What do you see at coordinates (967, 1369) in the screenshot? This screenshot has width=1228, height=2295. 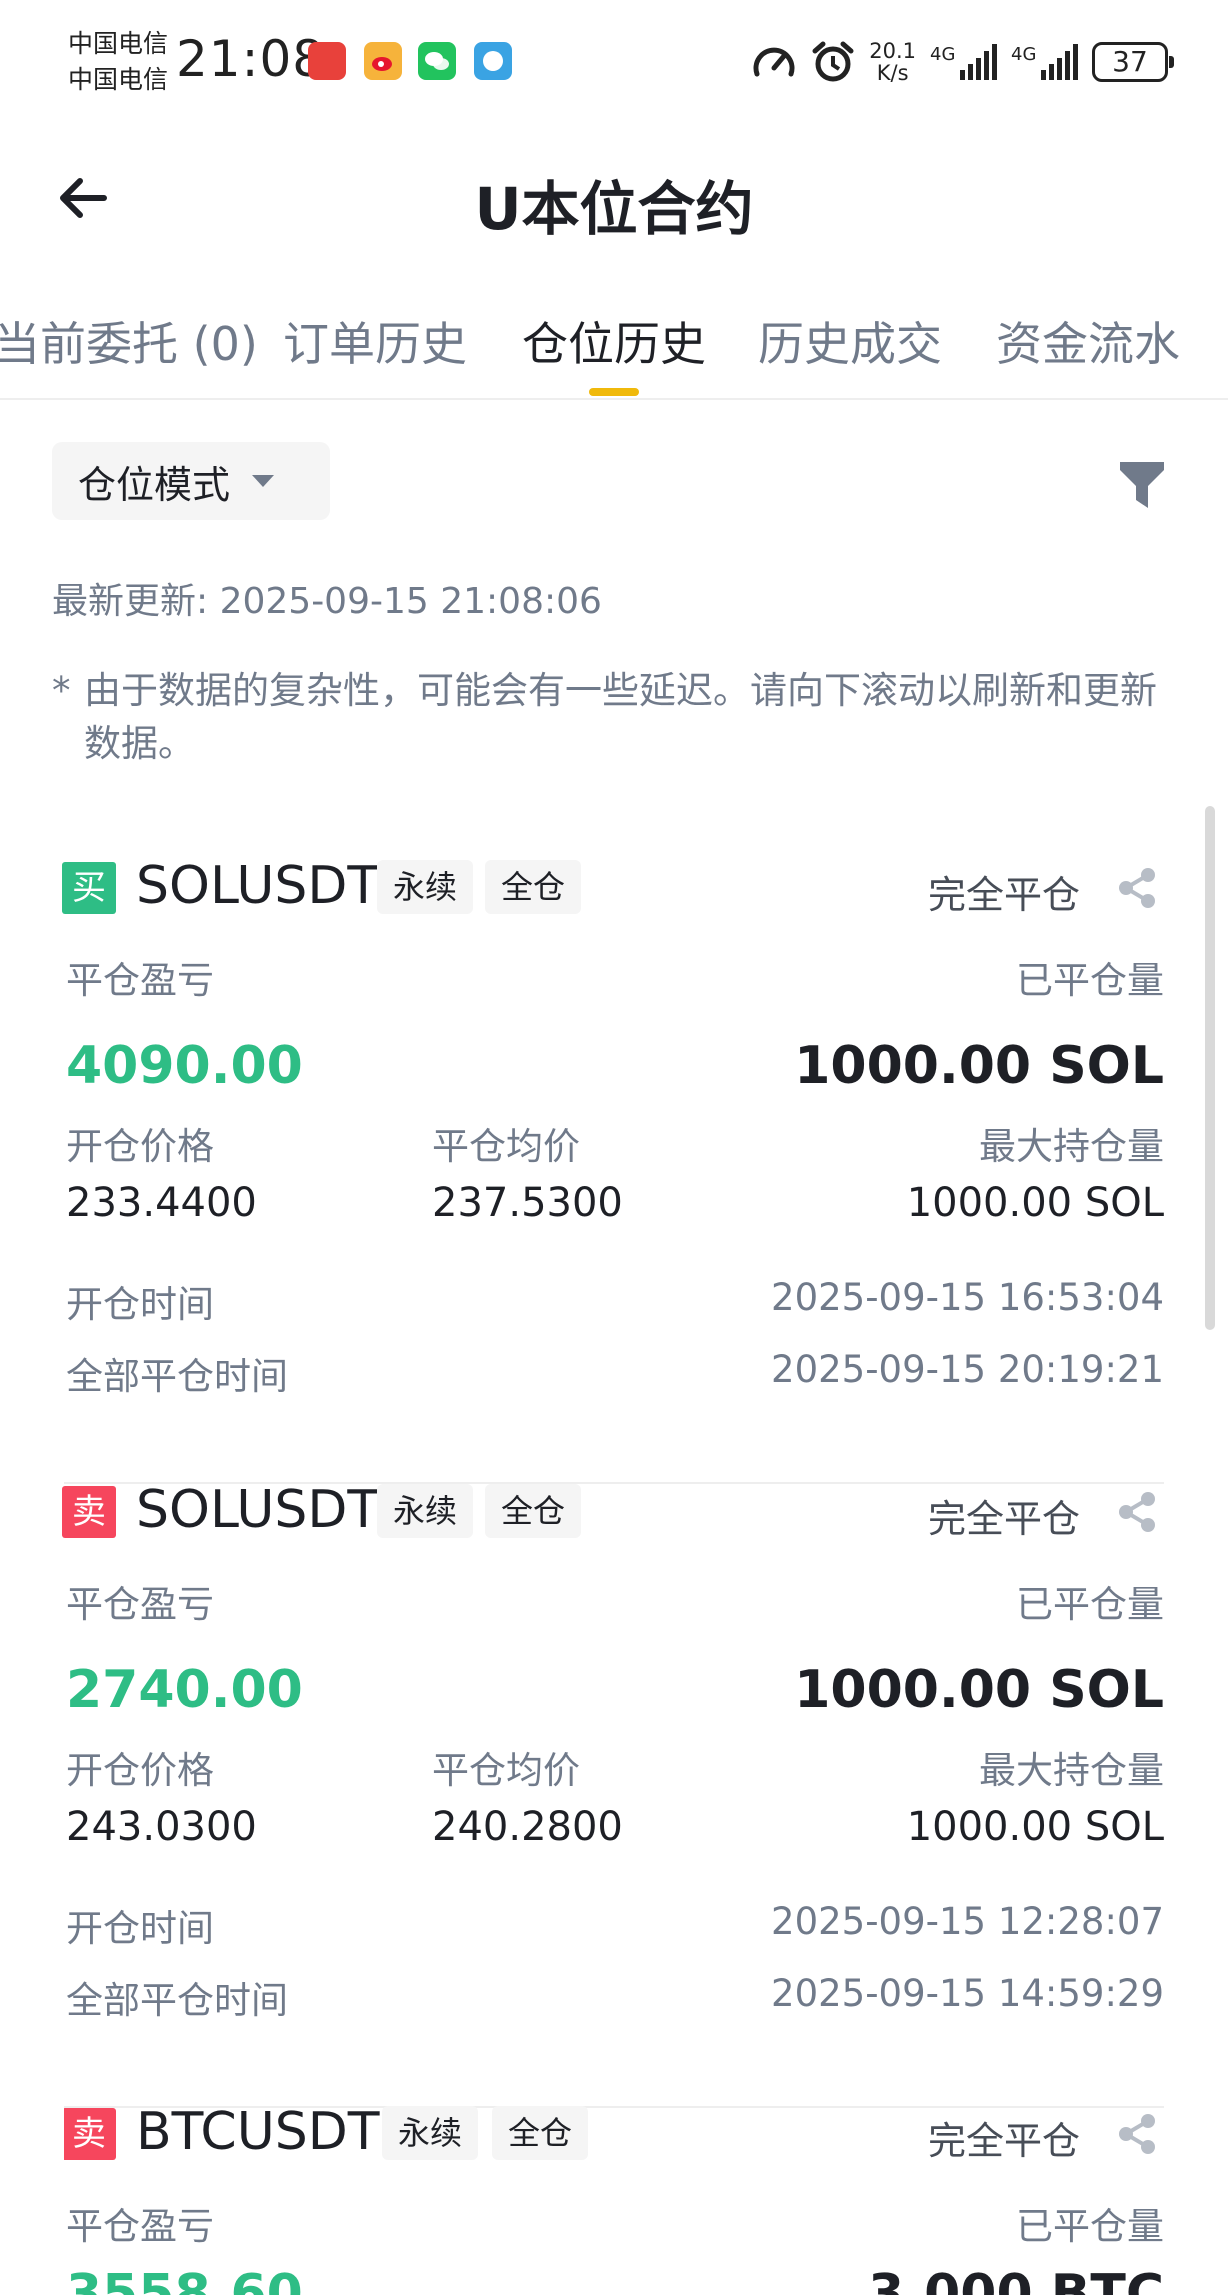 I see `close-time-value: 2025-09-15 20:19:21` at bounding box center [967, 1369].